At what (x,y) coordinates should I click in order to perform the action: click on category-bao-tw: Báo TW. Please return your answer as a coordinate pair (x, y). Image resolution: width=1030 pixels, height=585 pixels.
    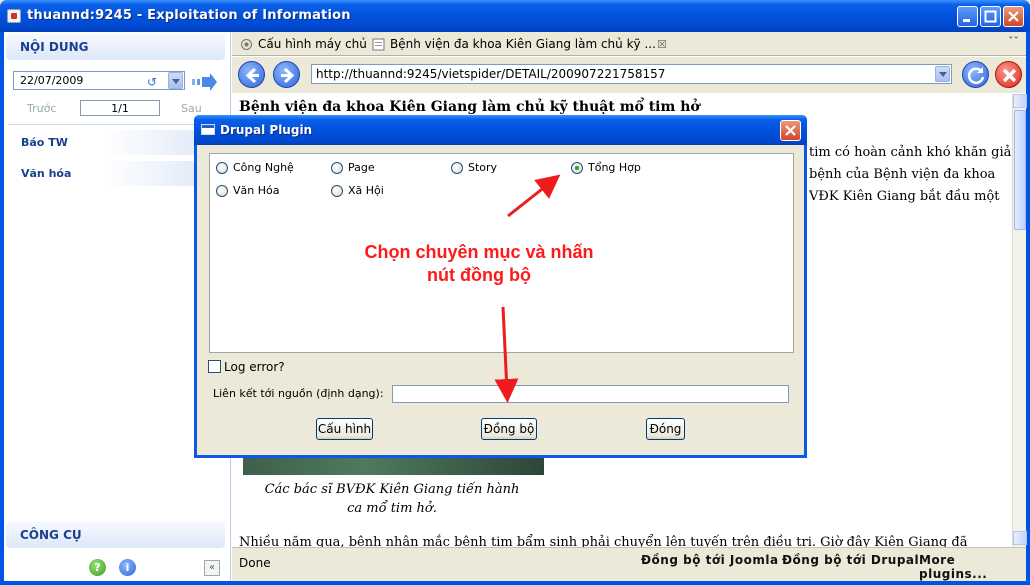
    Looking at the image, I should click on (44, 142).